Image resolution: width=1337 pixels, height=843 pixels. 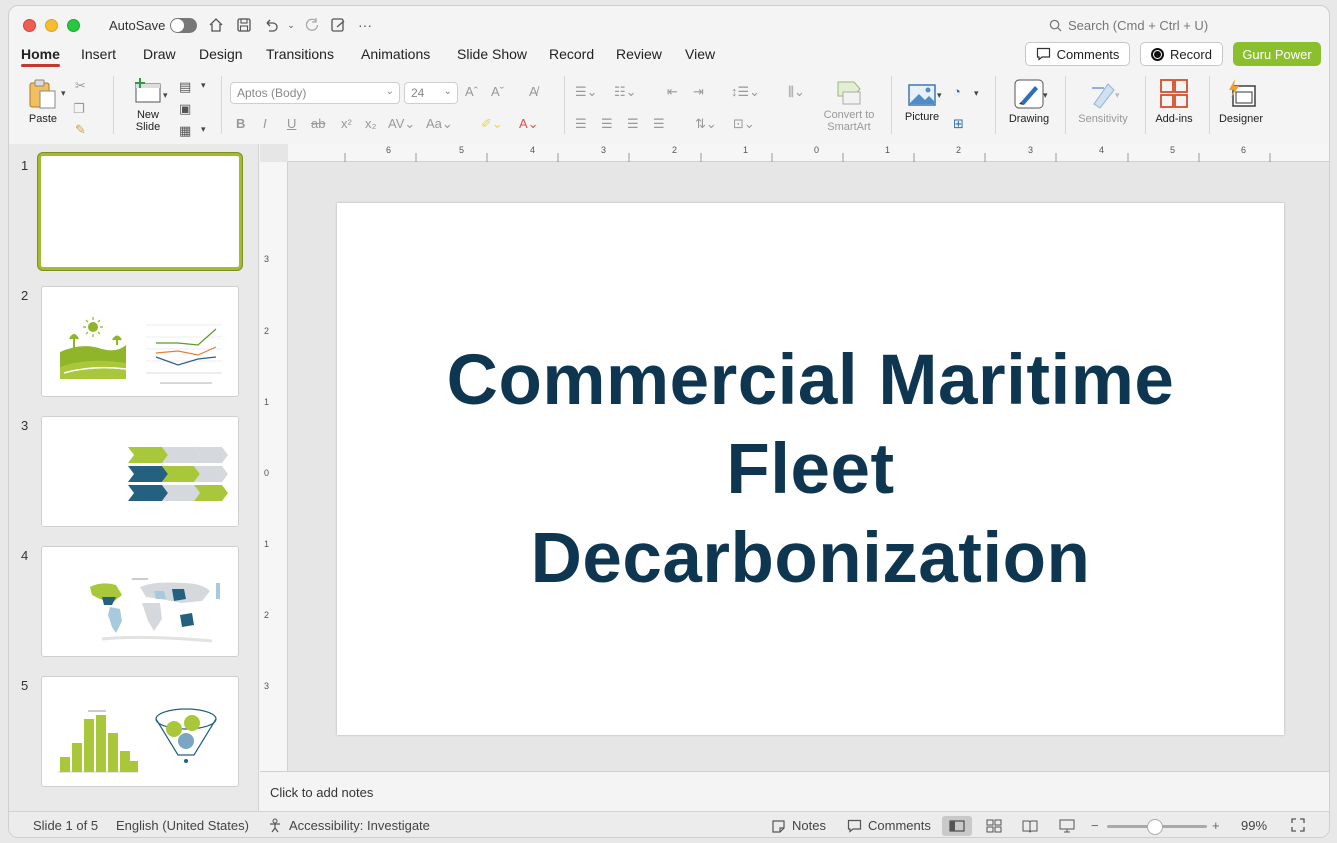 I want to click on guru-power-button: Guru Power, so click(x=1277, y=54).